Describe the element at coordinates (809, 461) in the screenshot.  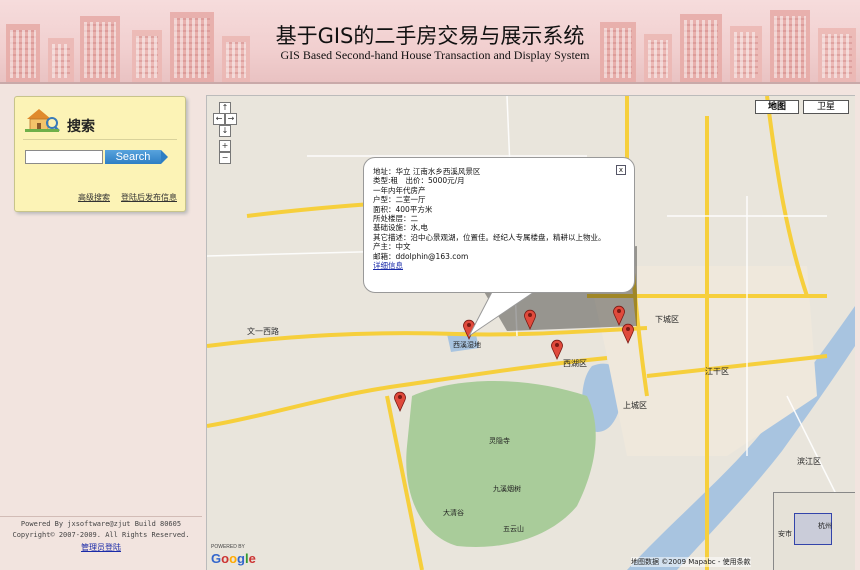
I see `map-label: 滨江区` at that location.